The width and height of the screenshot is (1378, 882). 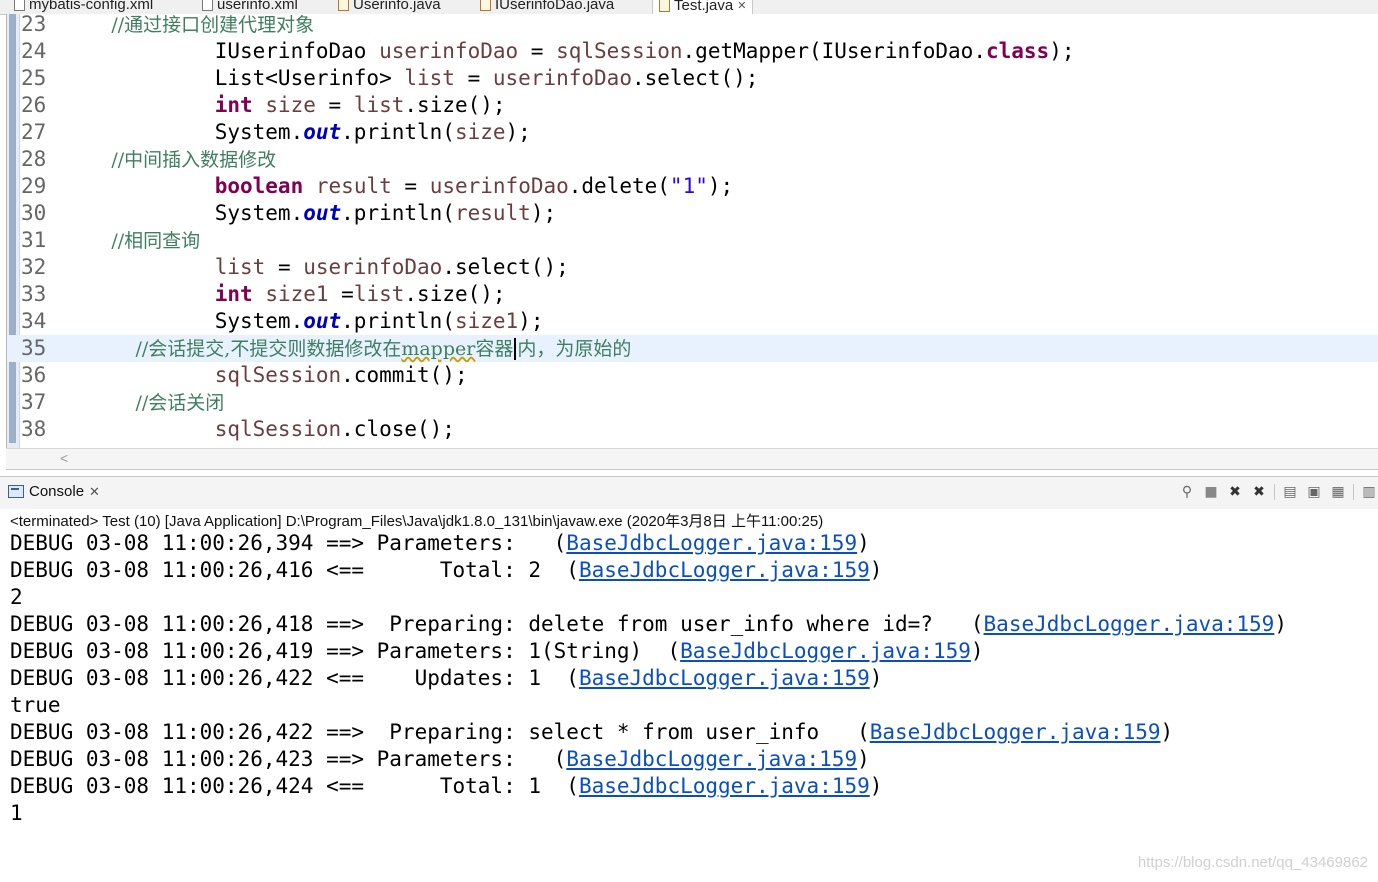 What do you see at coordinates (692, 348) in the screenshot?
I see `code-line-current: 35 //会话提交,不提交则数据修改在mapper容器 内，为原始的` at bounding box center [692, 348].